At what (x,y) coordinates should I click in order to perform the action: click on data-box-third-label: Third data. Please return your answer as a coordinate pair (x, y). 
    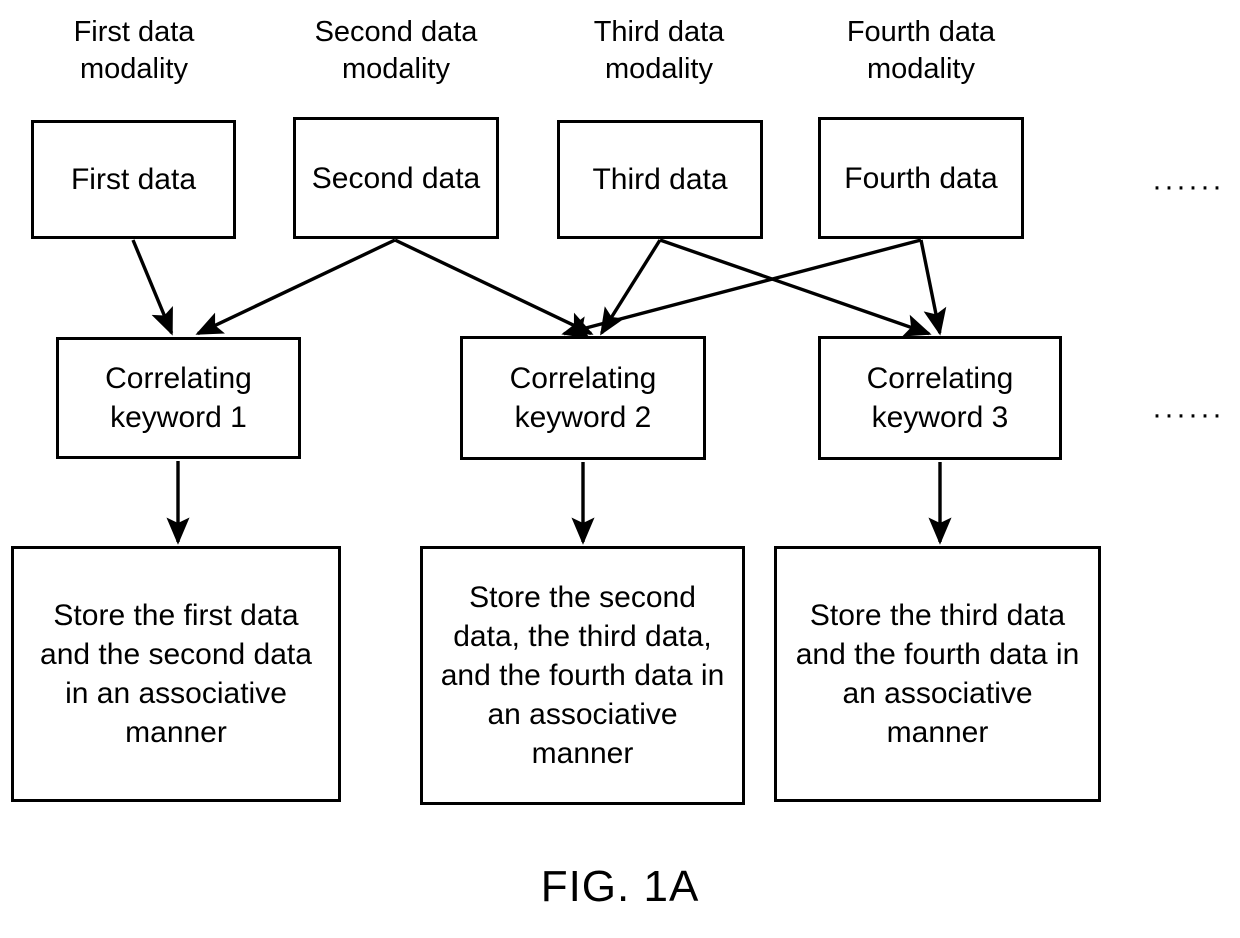
    Looking at the image, I should click on (660, 179).